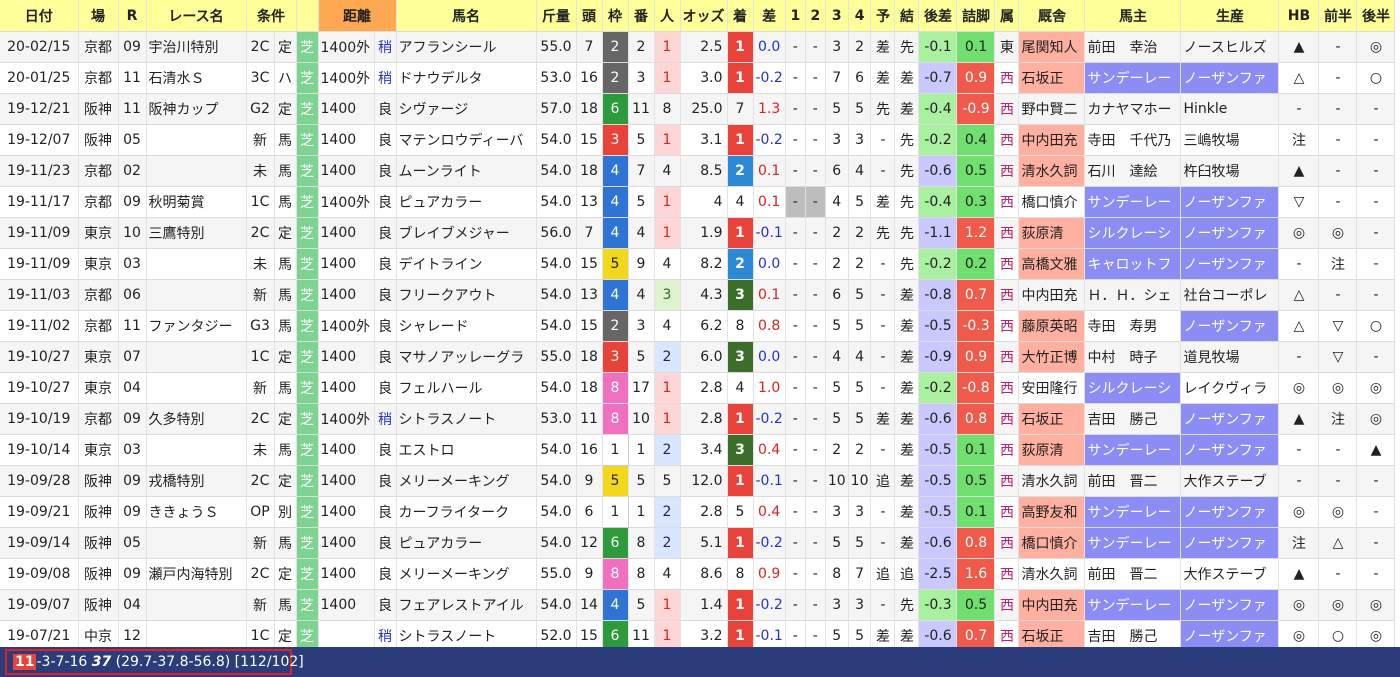 This screenshot has width=1400, height=677. What do you see at coordinates (466, 109) in the screenshot?
I see `row-horse-name: シヴァージ` at bounding box center [466, 109].